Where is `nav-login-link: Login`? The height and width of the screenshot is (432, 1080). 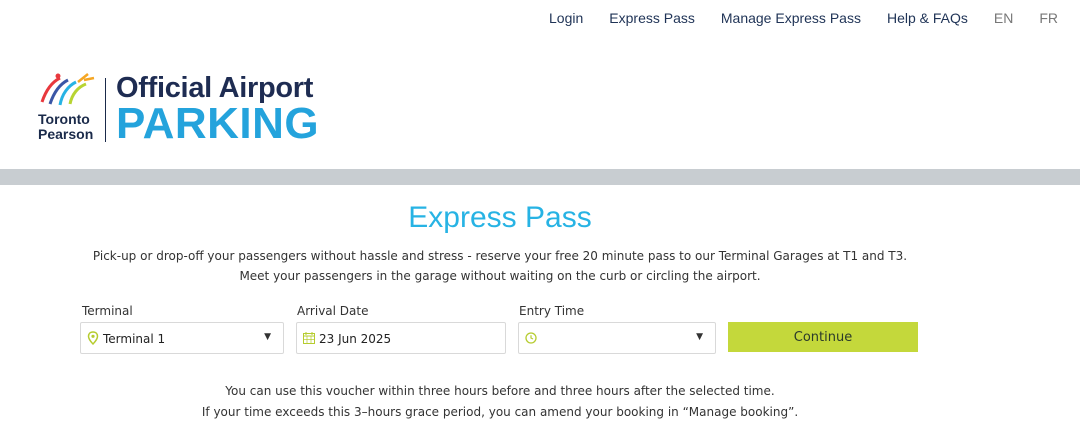
nav-login-link: Login is located at coordinates (566, 18).